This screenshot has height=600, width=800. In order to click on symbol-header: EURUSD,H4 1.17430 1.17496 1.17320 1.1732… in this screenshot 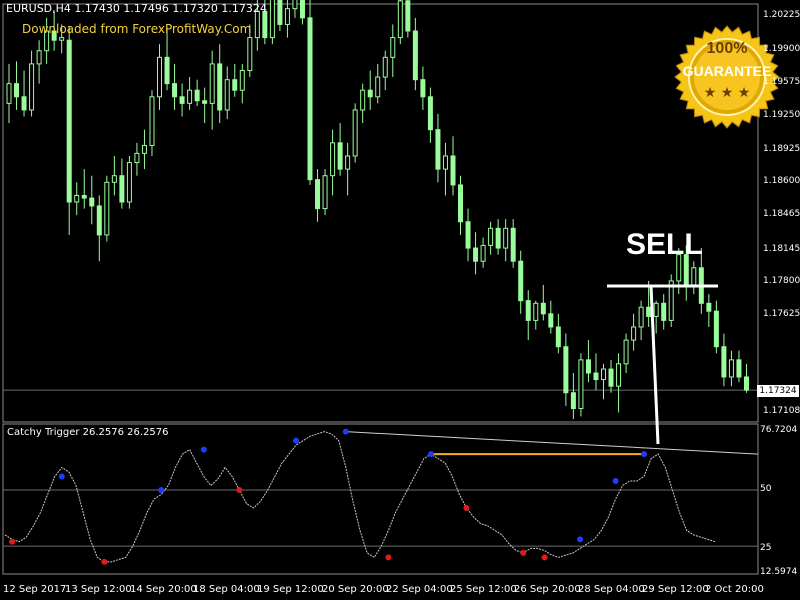, I will do `click(136, 8)`.